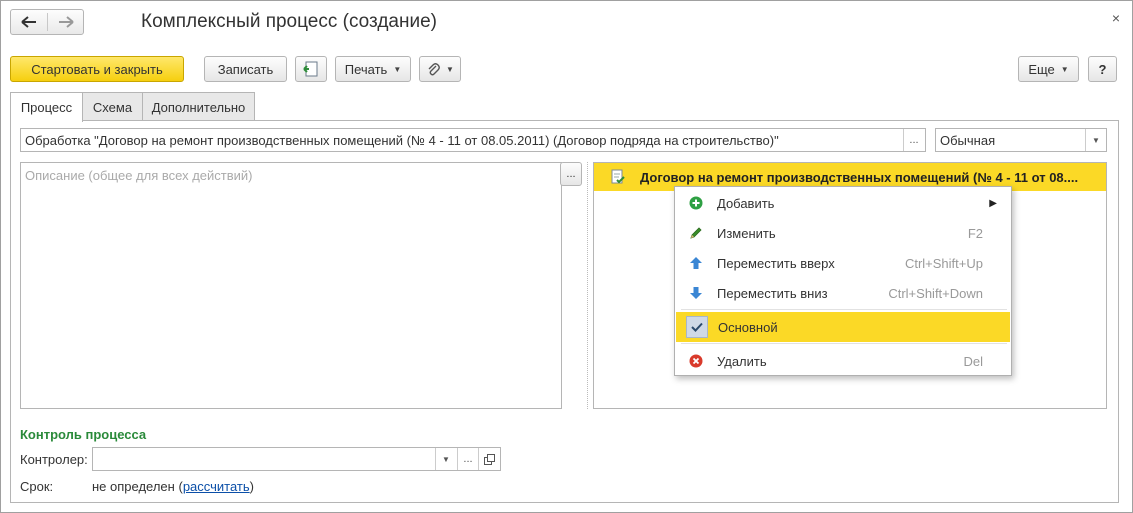  Describe the element at coordinates (776, 263) in the screenshot. I see `menu-item-label: Переместить вверх` at that location.